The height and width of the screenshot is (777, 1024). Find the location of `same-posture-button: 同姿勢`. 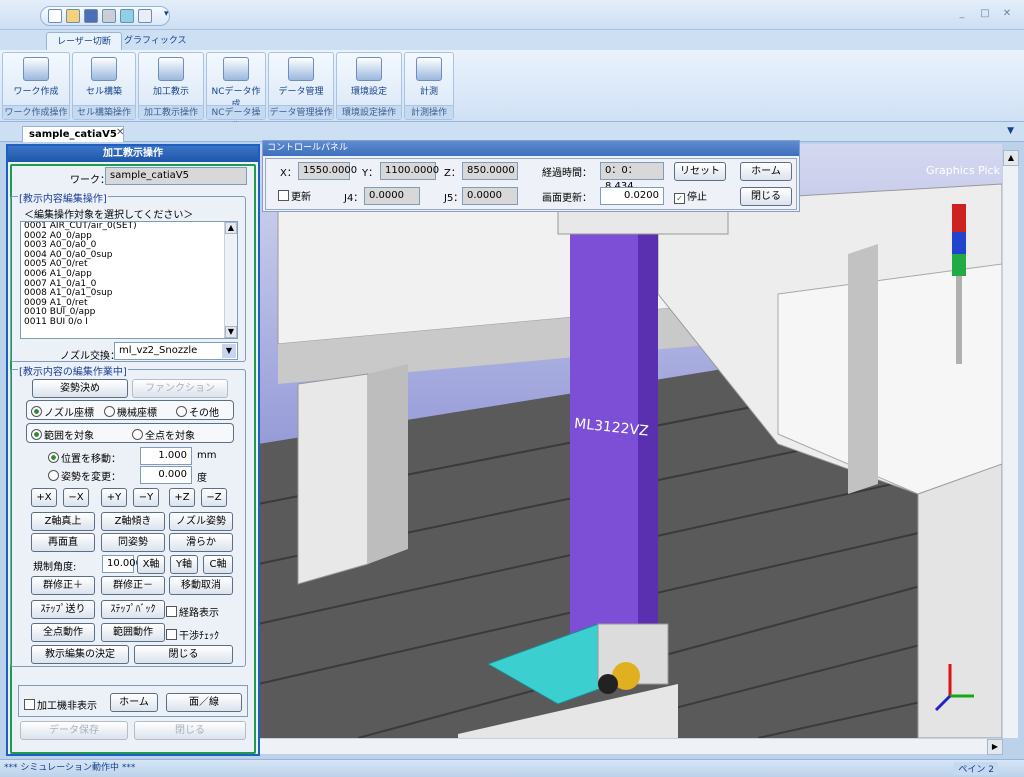

same-posture-button: 同姿勢 is located at coordinates (133, 542).